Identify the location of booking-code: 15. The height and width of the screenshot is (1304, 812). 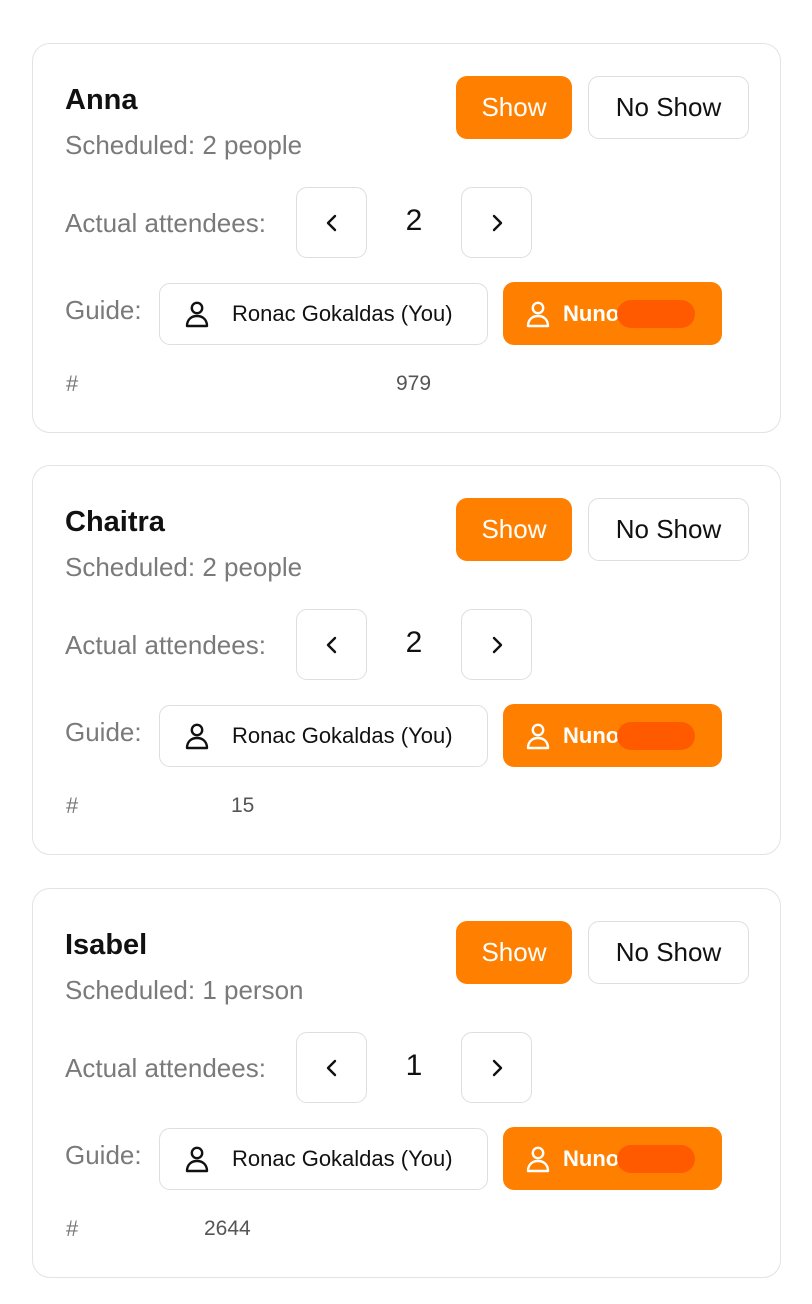
(243, 805).